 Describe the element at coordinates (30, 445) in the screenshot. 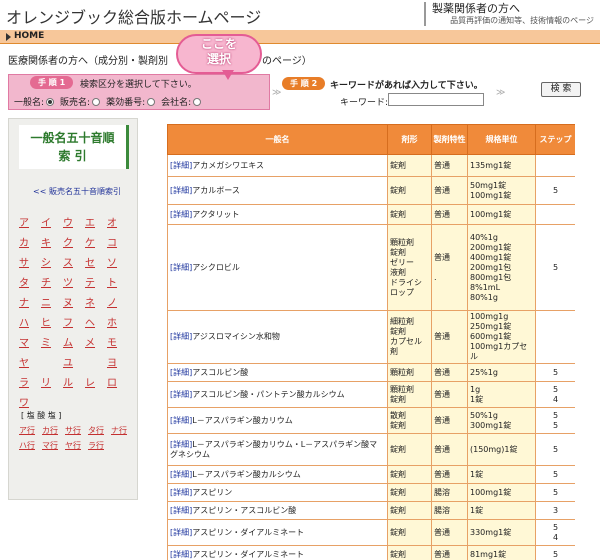

I see `salt-index-link: ハ行` at that location.